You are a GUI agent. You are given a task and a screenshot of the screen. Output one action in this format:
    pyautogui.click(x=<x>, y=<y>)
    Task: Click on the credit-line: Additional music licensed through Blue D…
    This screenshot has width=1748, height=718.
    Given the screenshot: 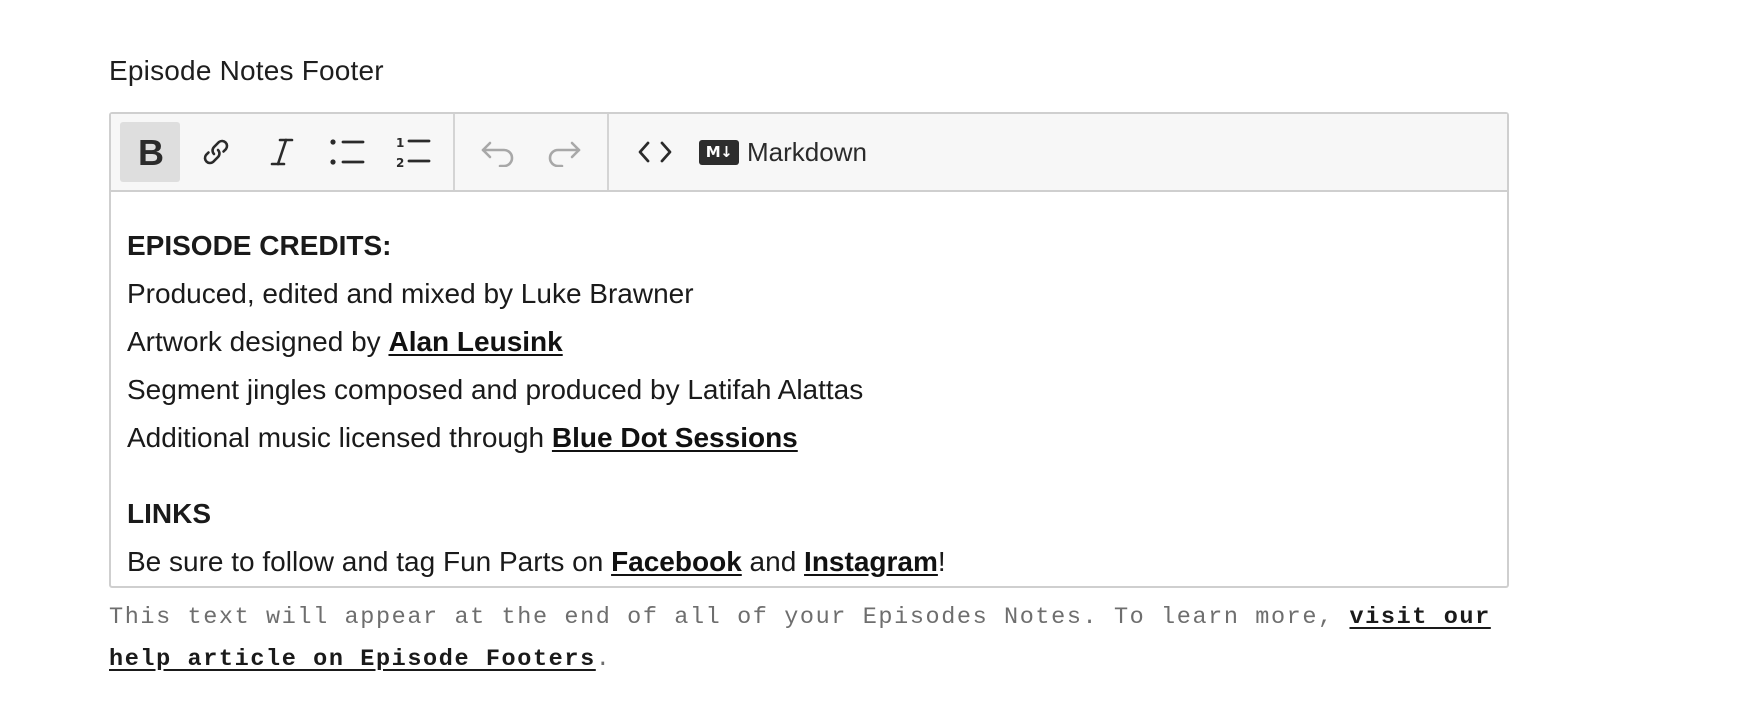 What is the action you would take?
    pyautogui.click(x=462, y=437)
    